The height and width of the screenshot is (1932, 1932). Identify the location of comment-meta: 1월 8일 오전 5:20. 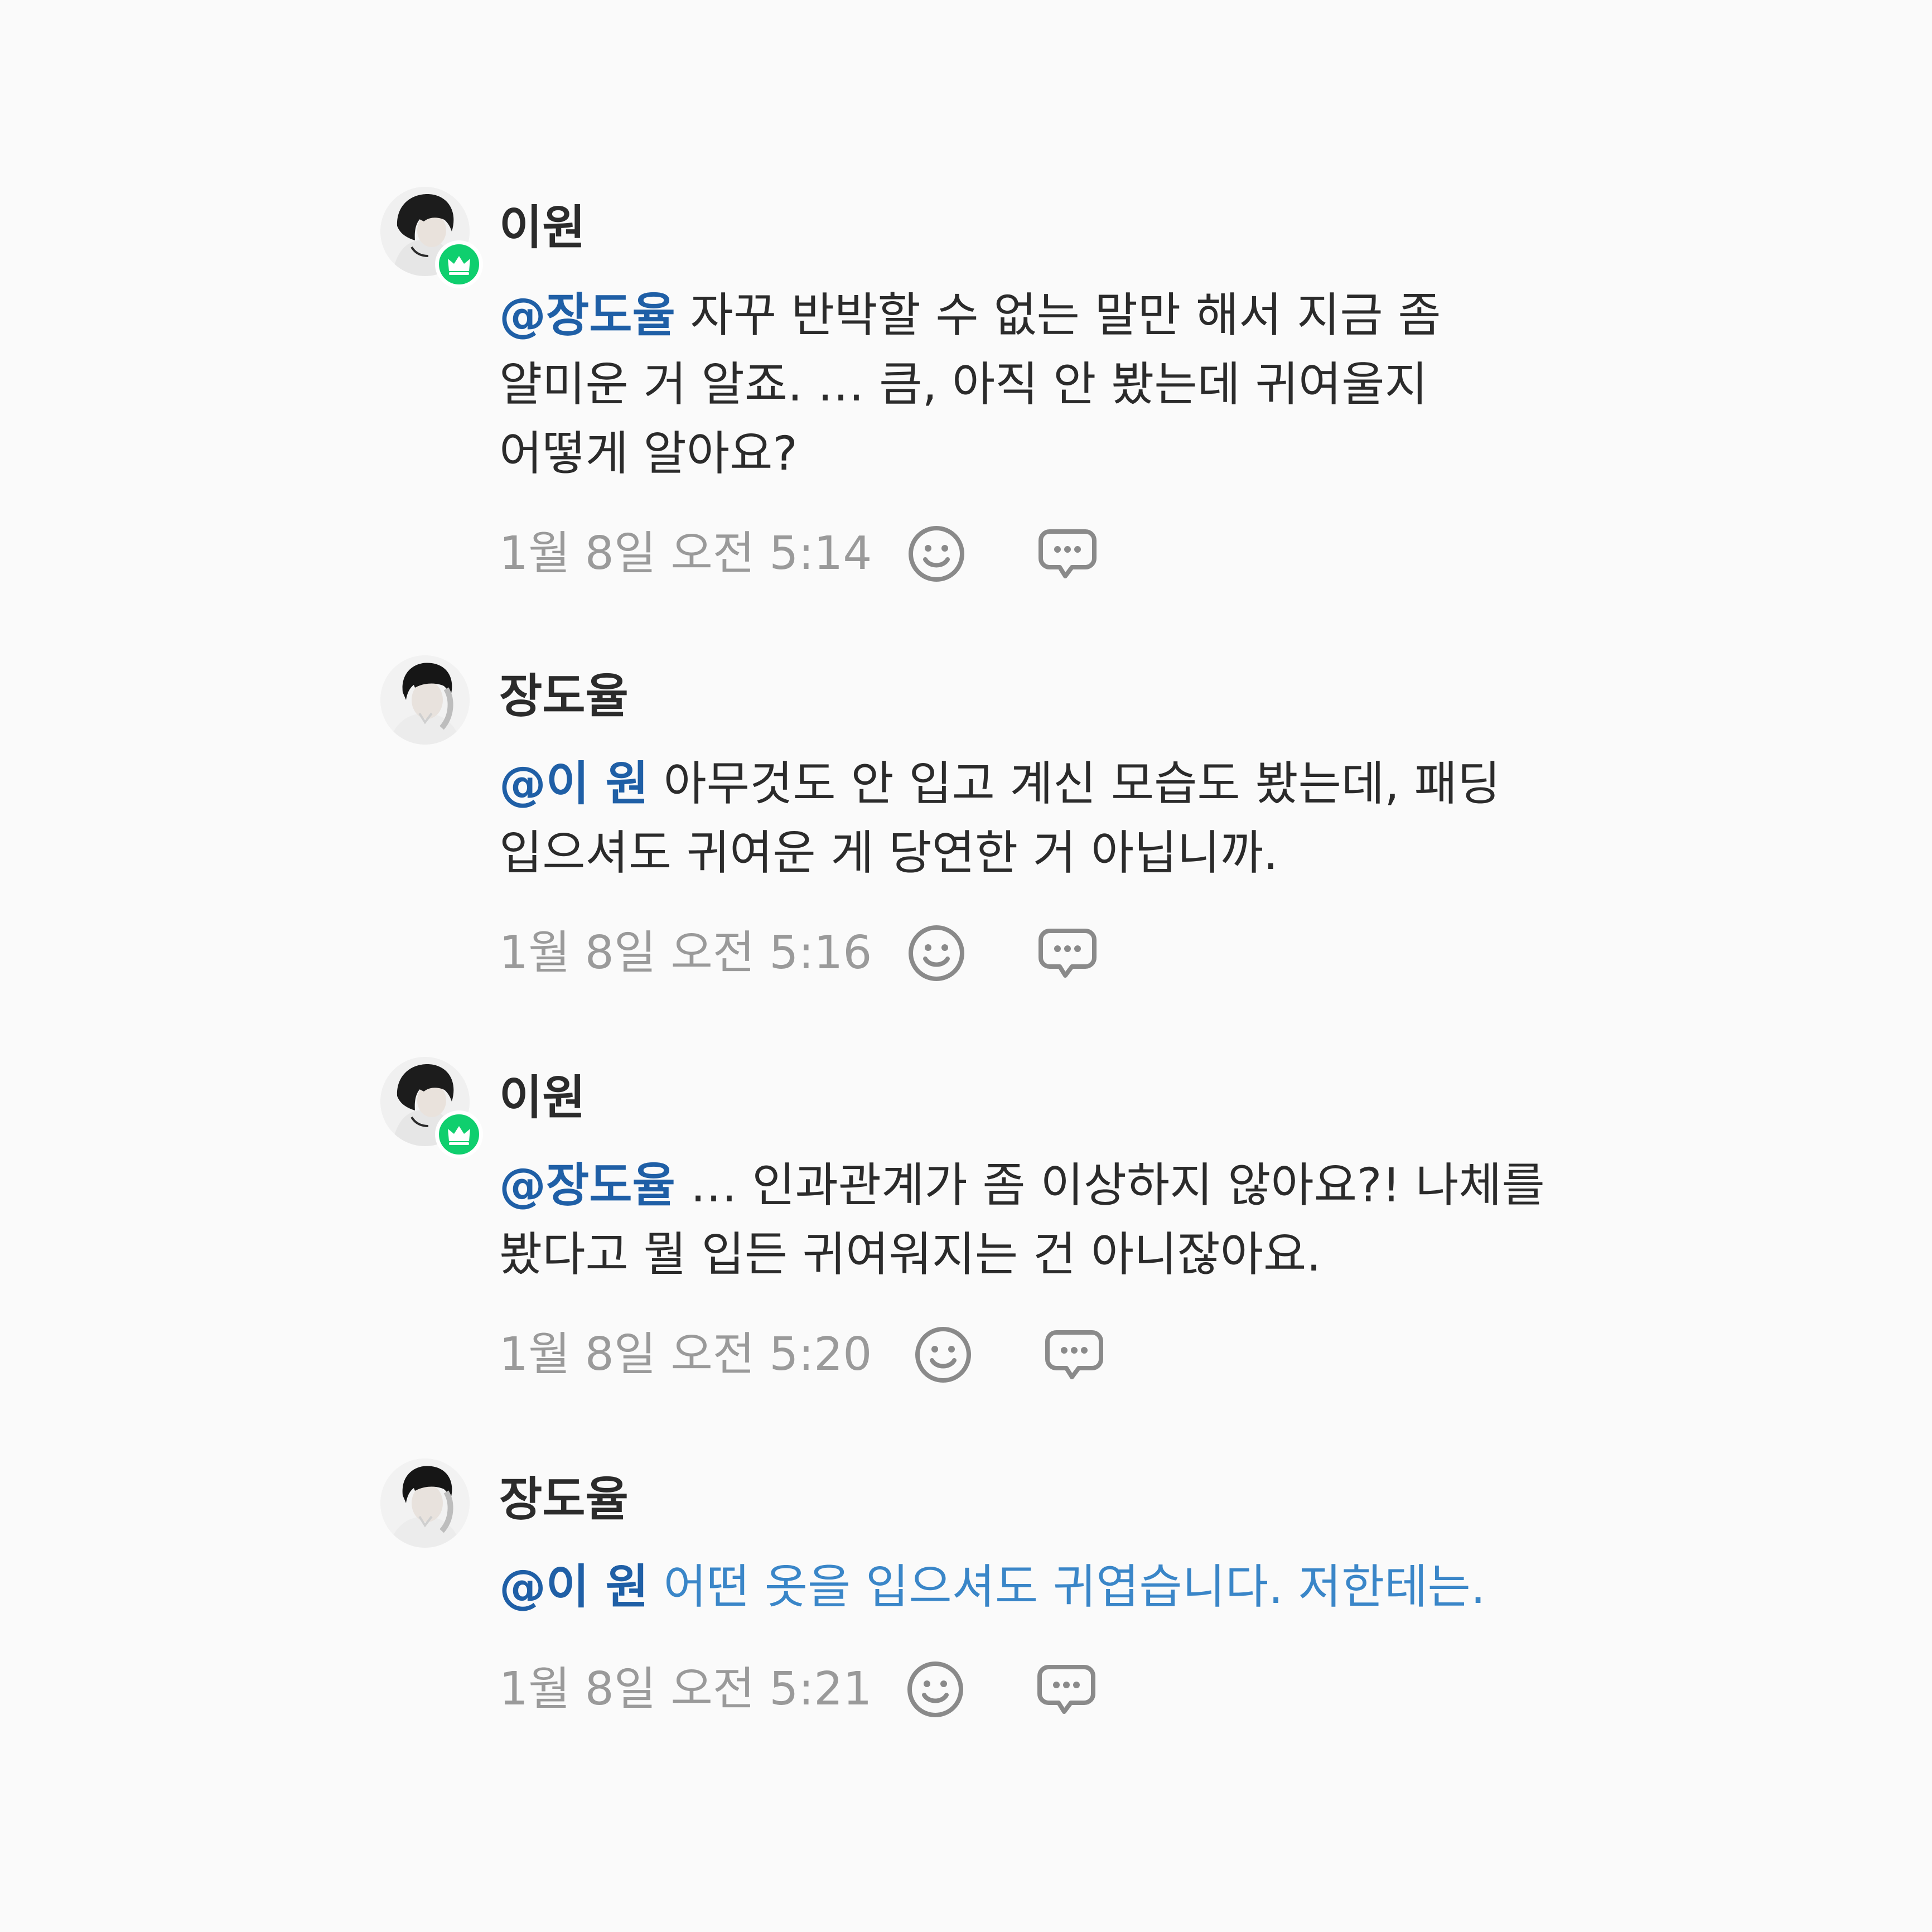
(833, 1354).